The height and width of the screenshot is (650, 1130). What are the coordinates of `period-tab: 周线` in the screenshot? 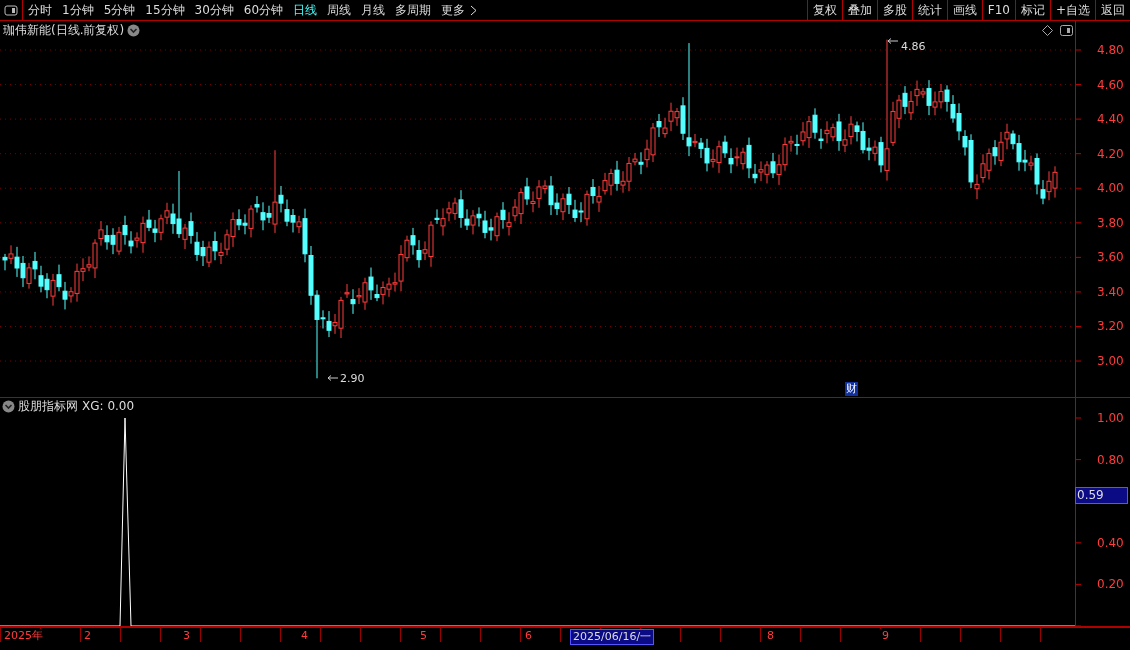 It's located at (339, 10).